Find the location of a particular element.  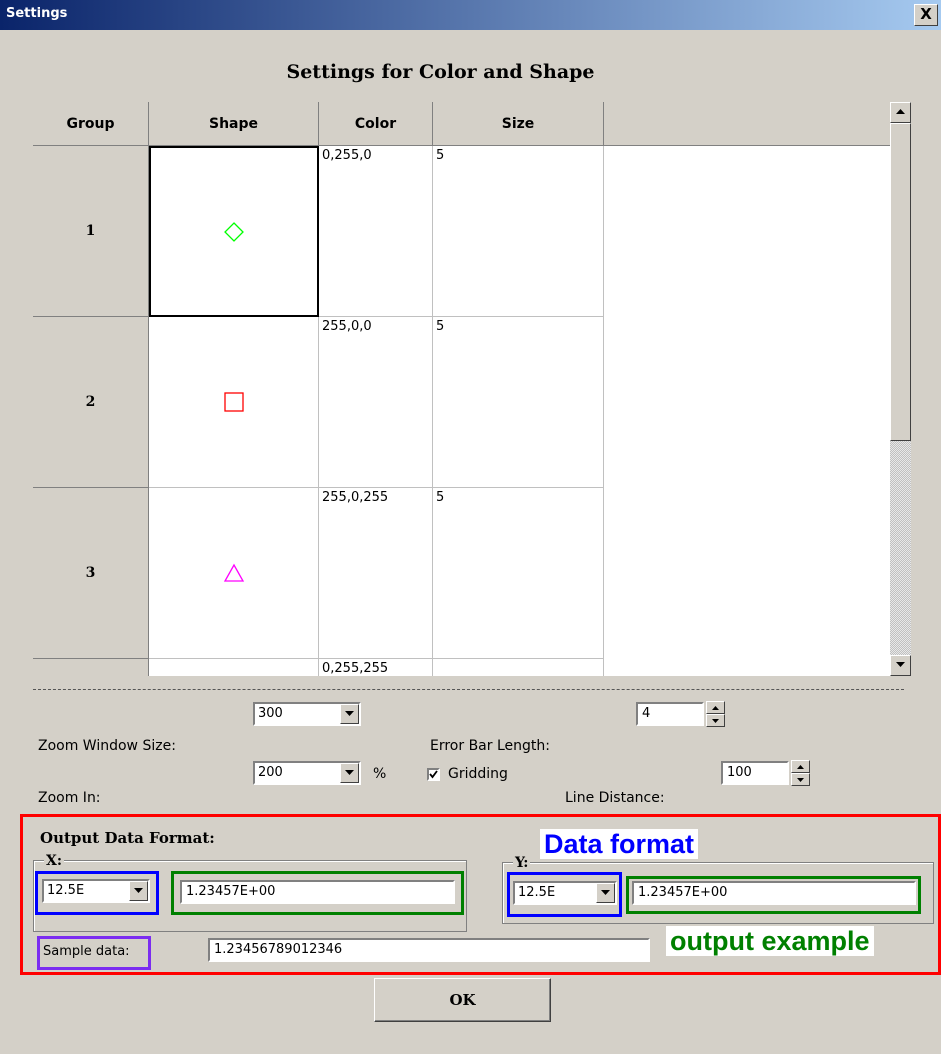

vertical-scrollbar is located at coordinates (900, 389).